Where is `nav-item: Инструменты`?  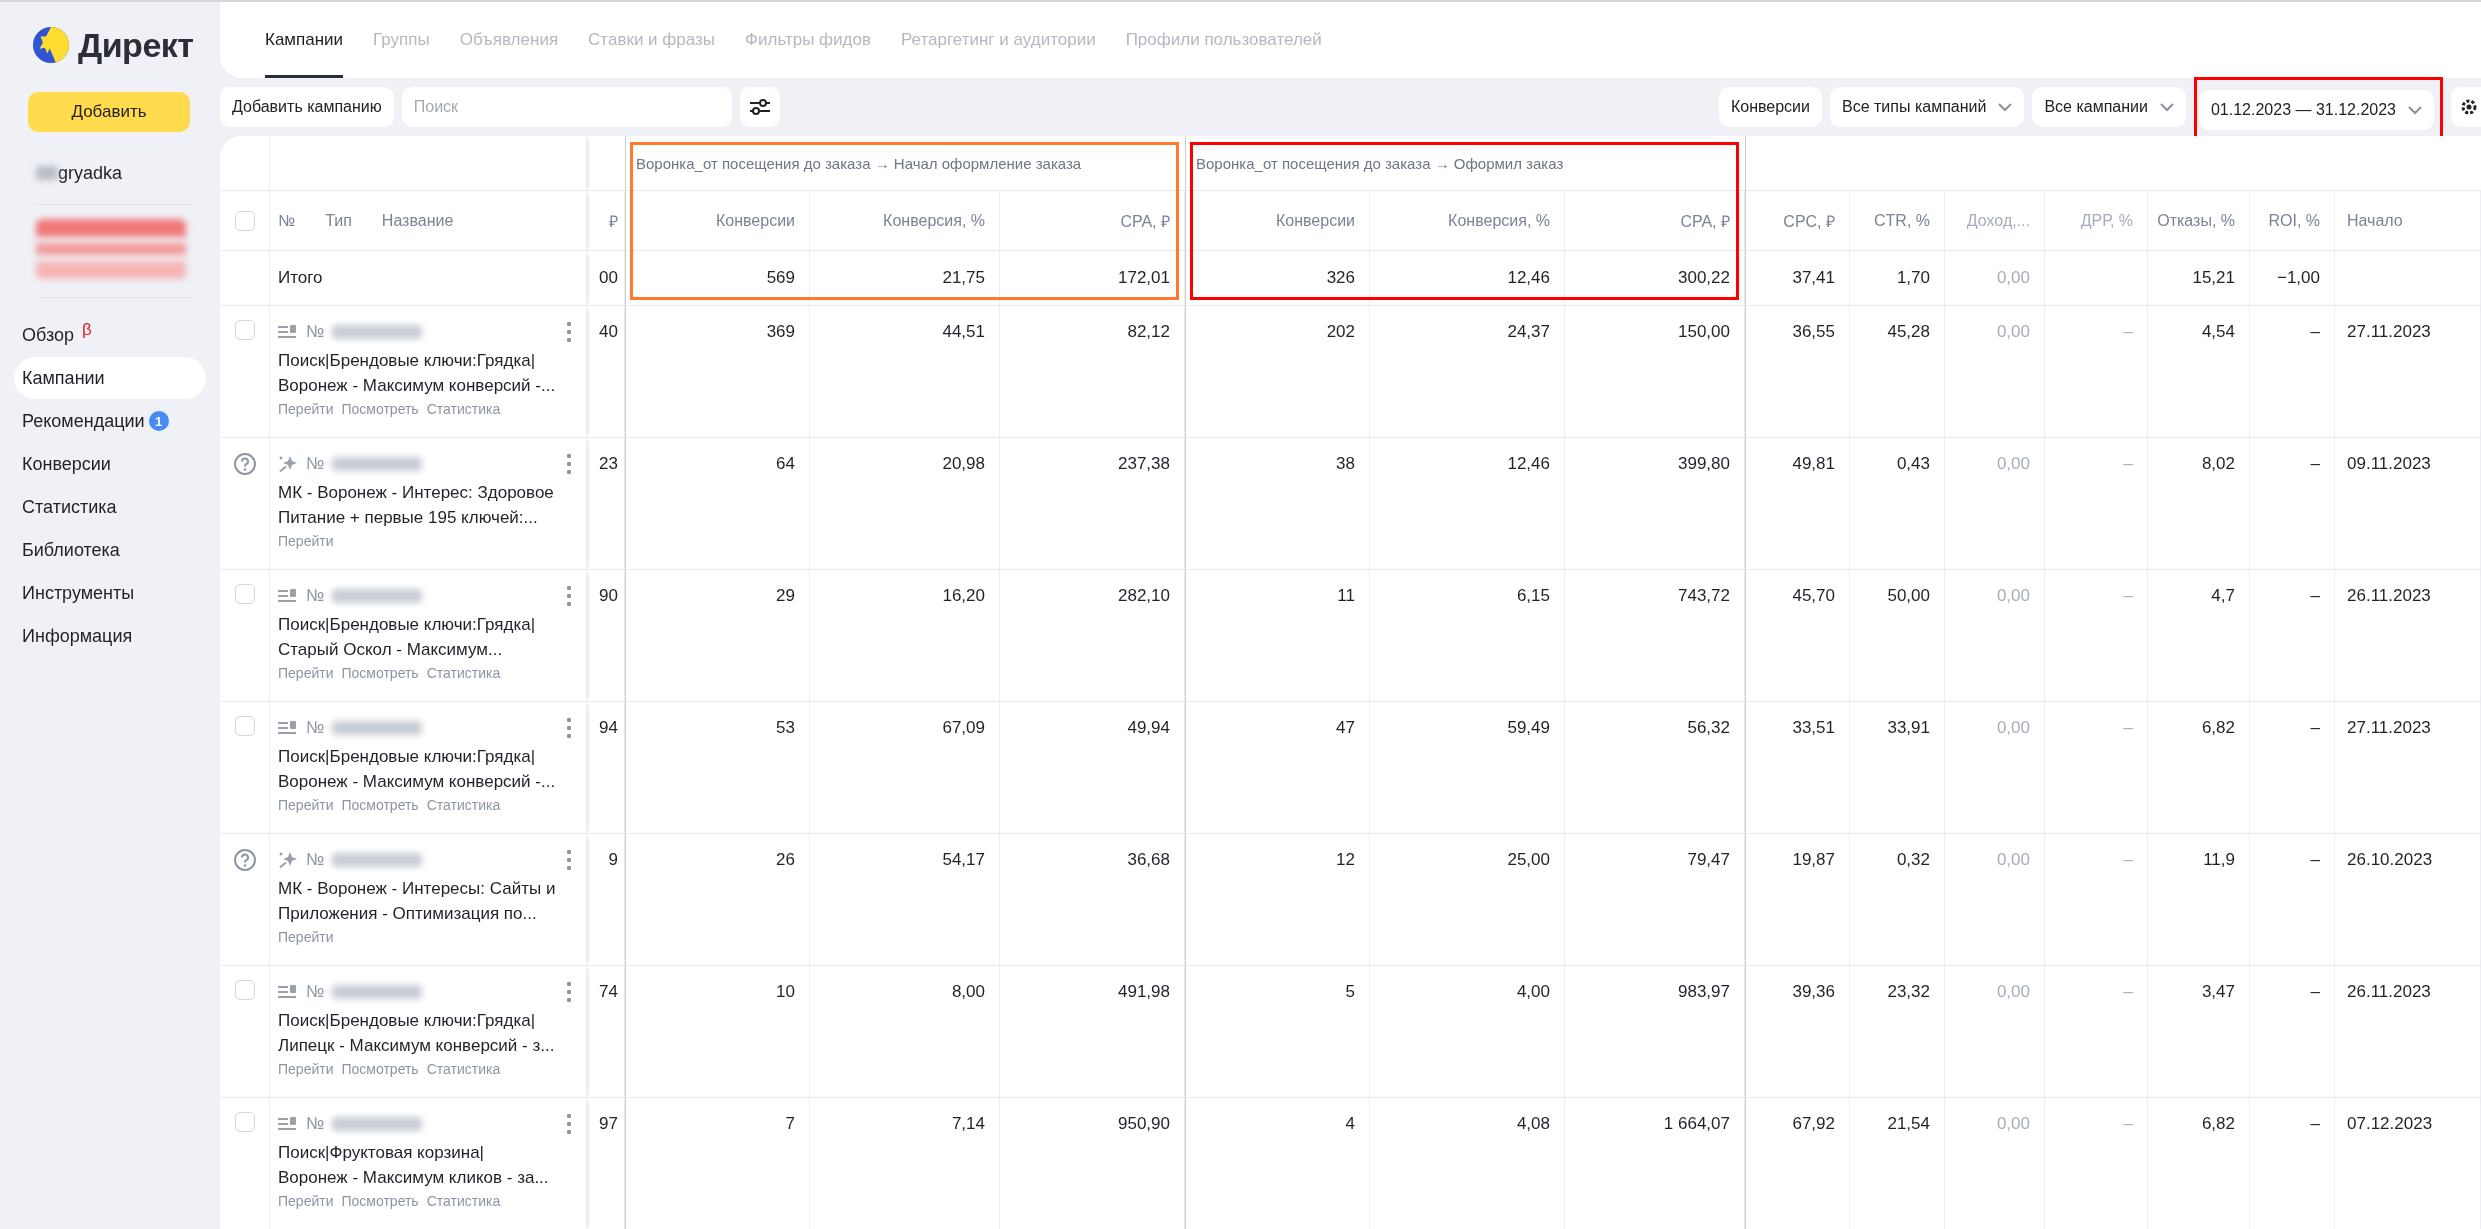 nav-item: Инструменты is located at coordinates (110, 593).